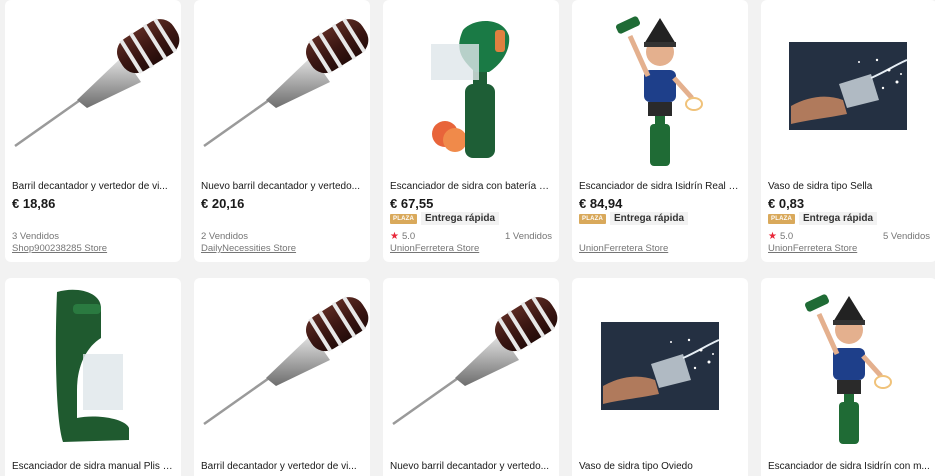 The width and height of the screenshot is (935, 476). Describe the element at coordinates (34, 203) in the screenshot. I see `product-price: € 18,86` at that location.